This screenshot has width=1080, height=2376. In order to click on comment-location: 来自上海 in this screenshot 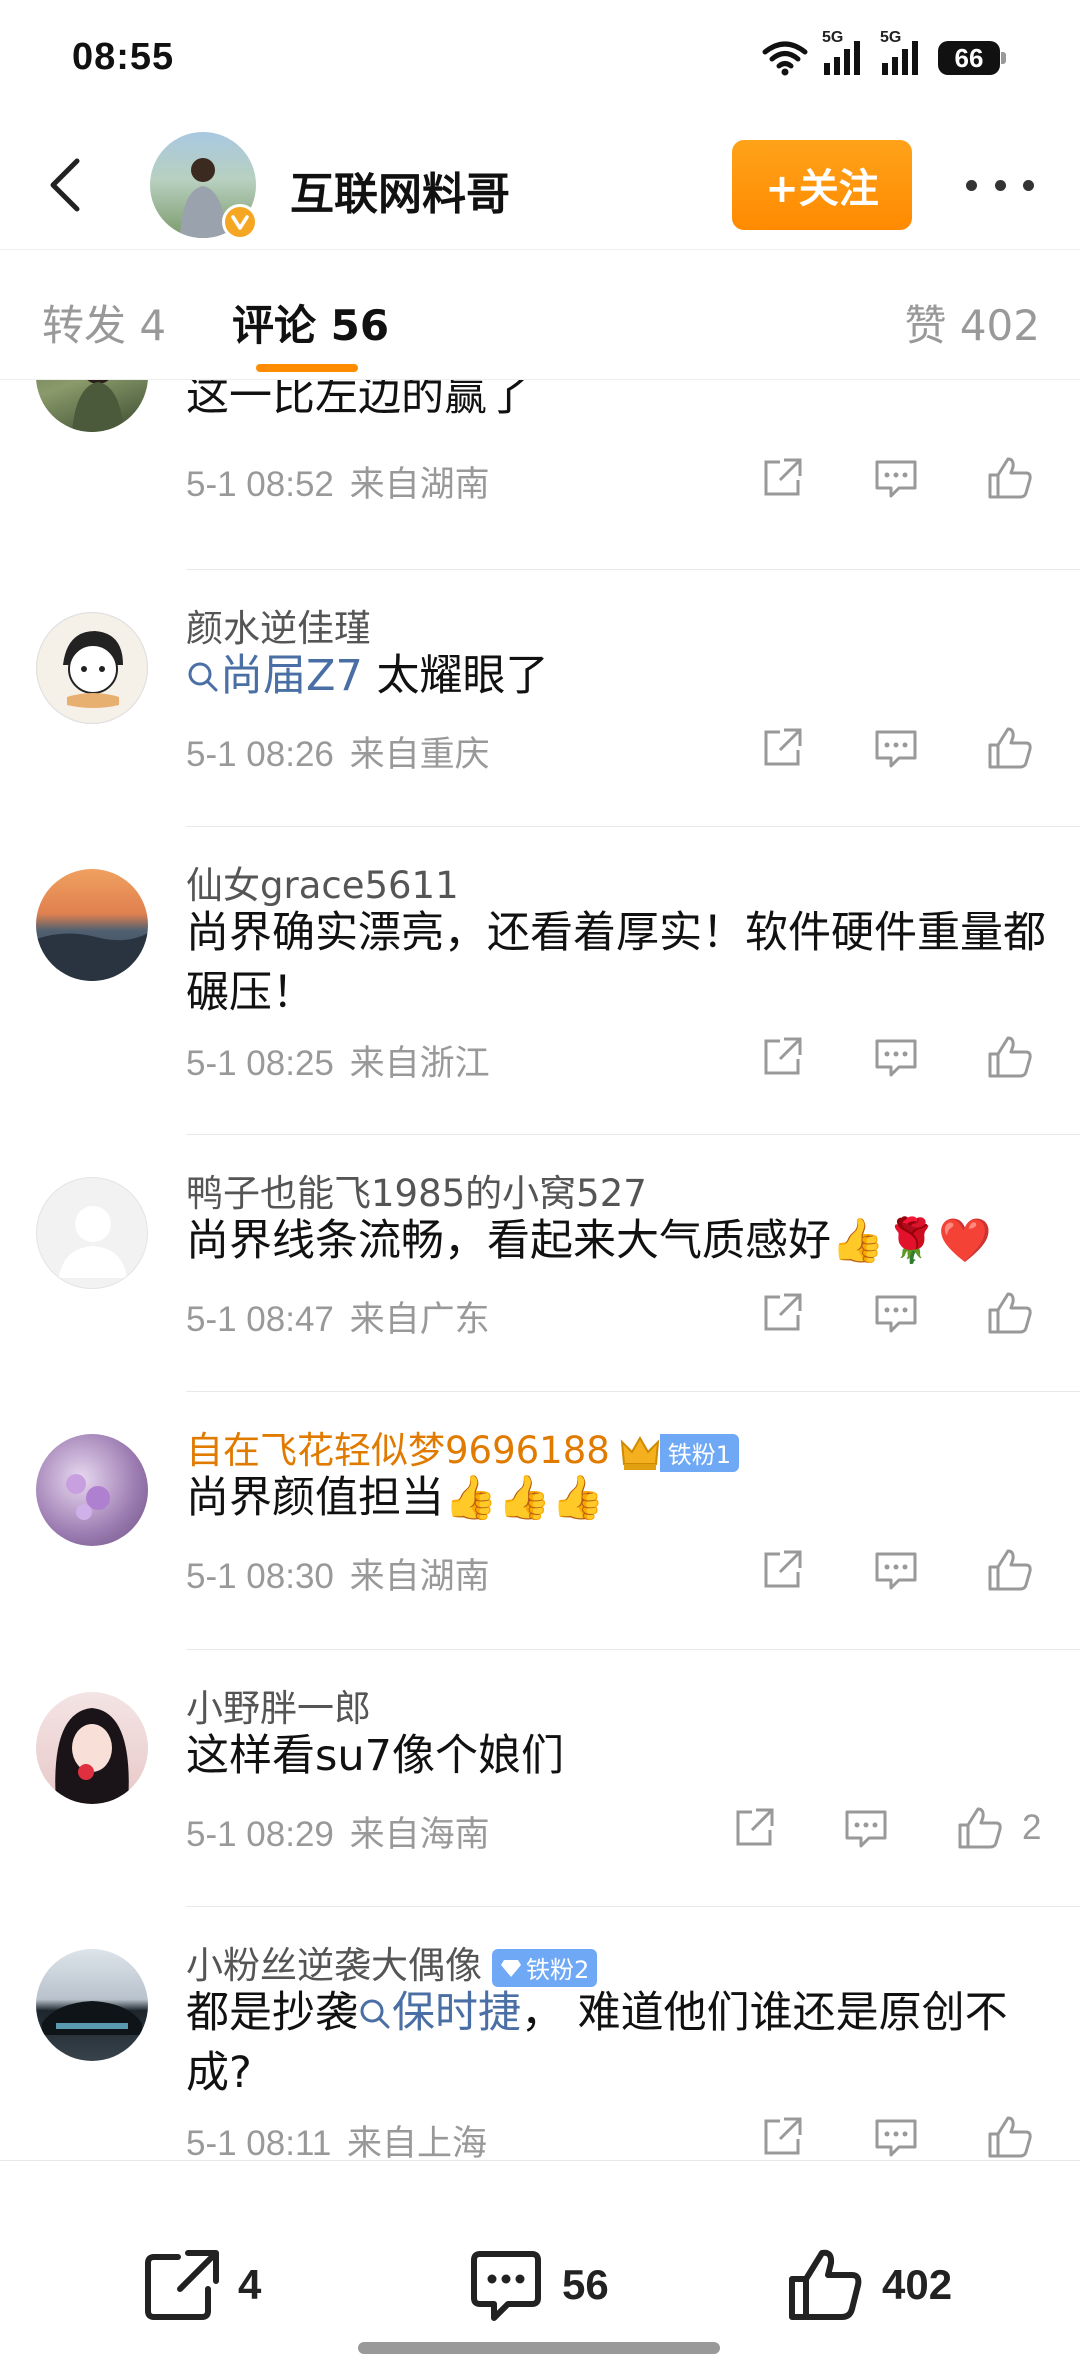, I will do `click(417, 2142)`.